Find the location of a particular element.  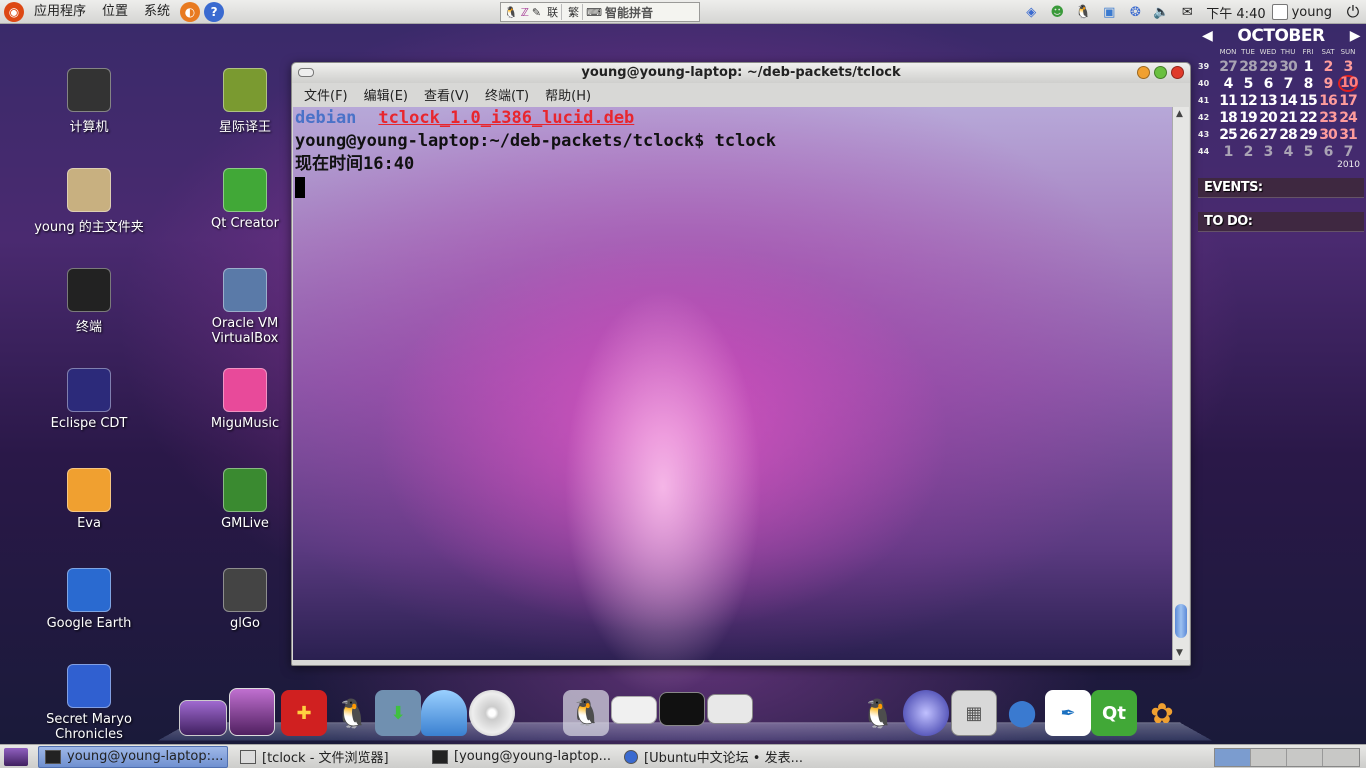

desktop-icon-computer: 计算机 is located at coordinates (89, 101).